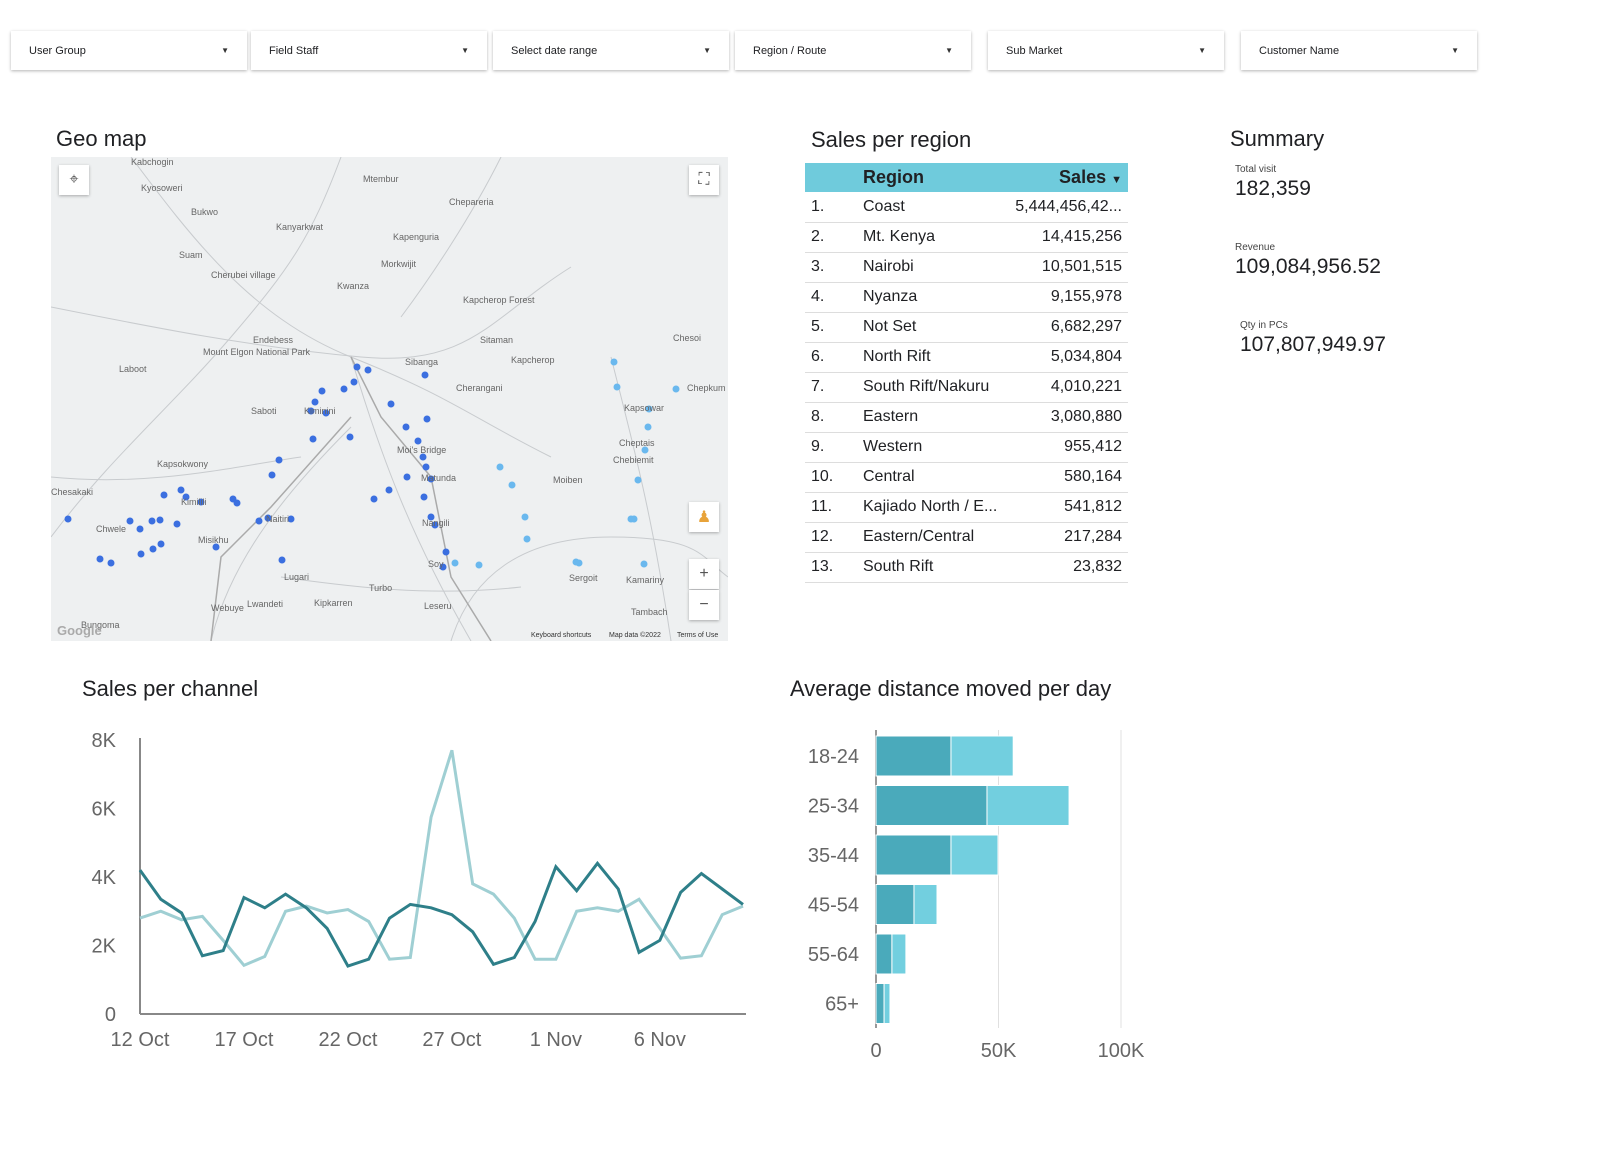 This screenshot has height=1158, width=1600. Describe the element at coordinates (1067, 387) in the screenshot. I see `row-sales: 4,010,221` at that location.